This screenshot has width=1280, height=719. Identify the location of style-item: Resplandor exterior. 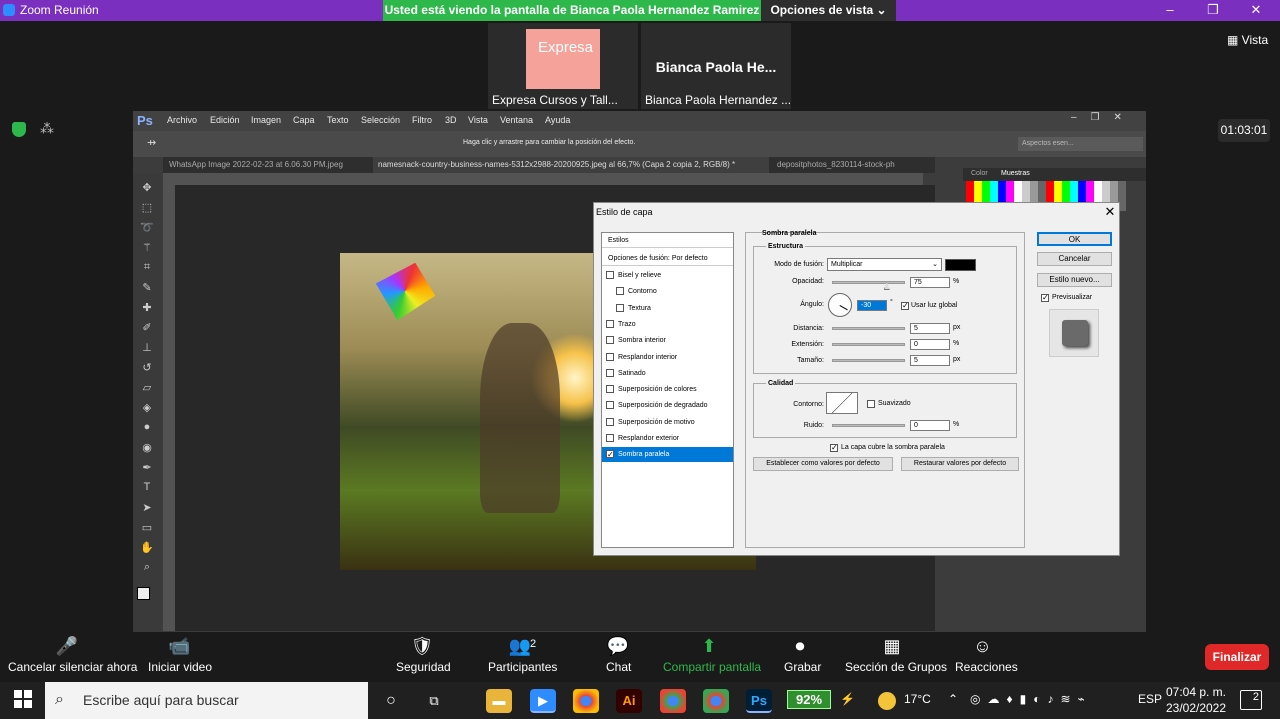
(667, 438).